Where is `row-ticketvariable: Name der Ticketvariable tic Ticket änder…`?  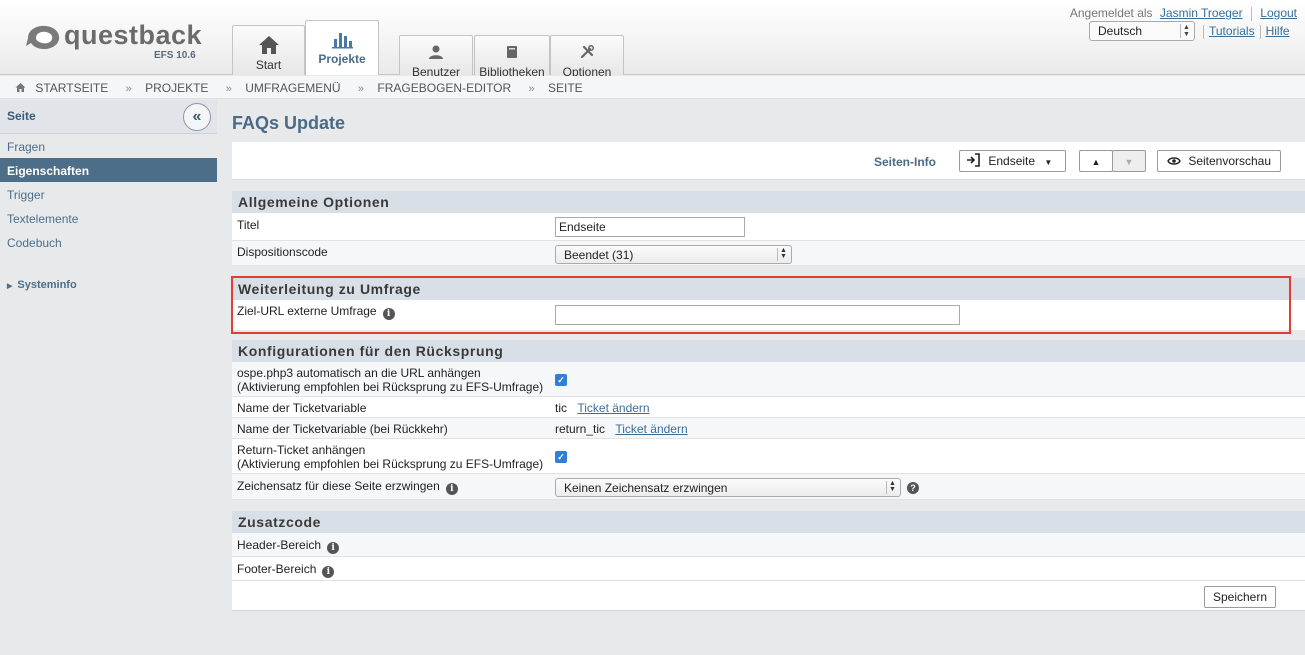
row-ticketvariable: Name der Ticketvariable tic Ticket änder… is located at coordinates (768, 407).